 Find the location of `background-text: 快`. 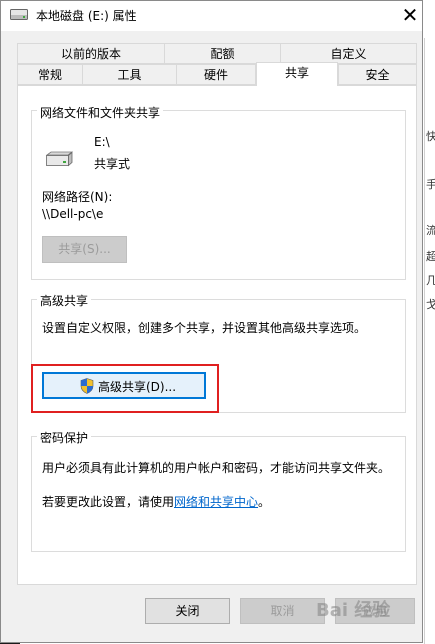

background-text: 快 is located at coordinates (430, 136).